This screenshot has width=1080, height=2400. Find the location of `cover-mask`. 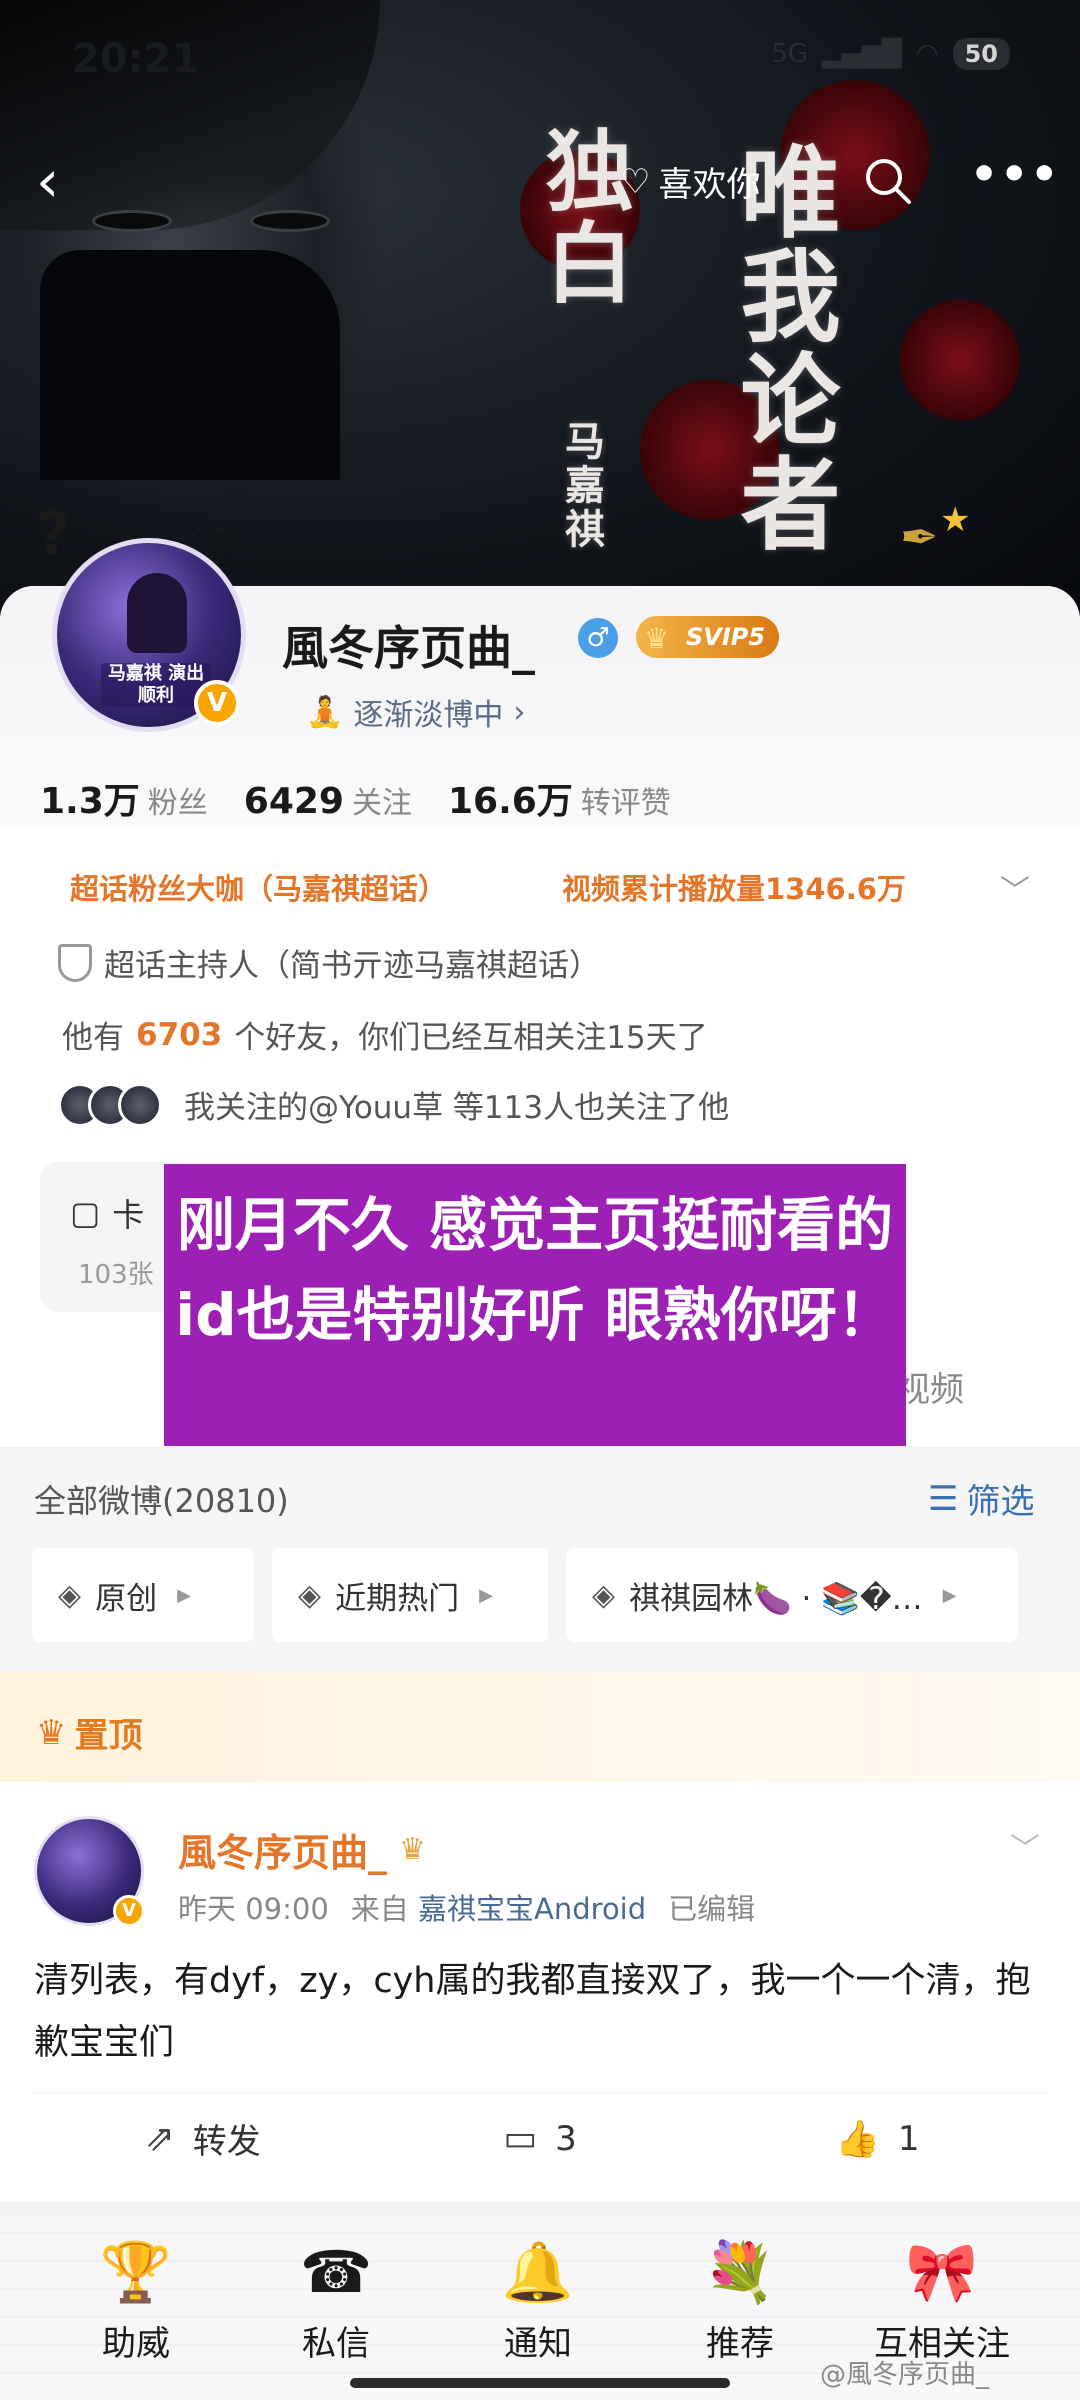

cover-mask is located at coordinates (190, 365).